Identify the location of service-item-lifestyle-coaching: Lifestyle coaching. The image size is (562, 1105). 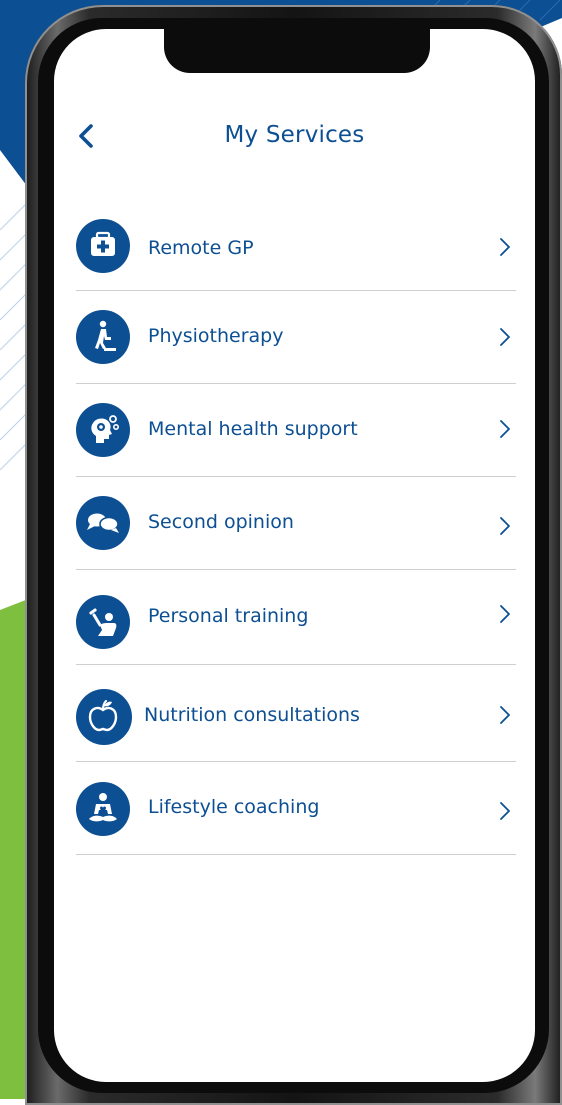
(296, 808).